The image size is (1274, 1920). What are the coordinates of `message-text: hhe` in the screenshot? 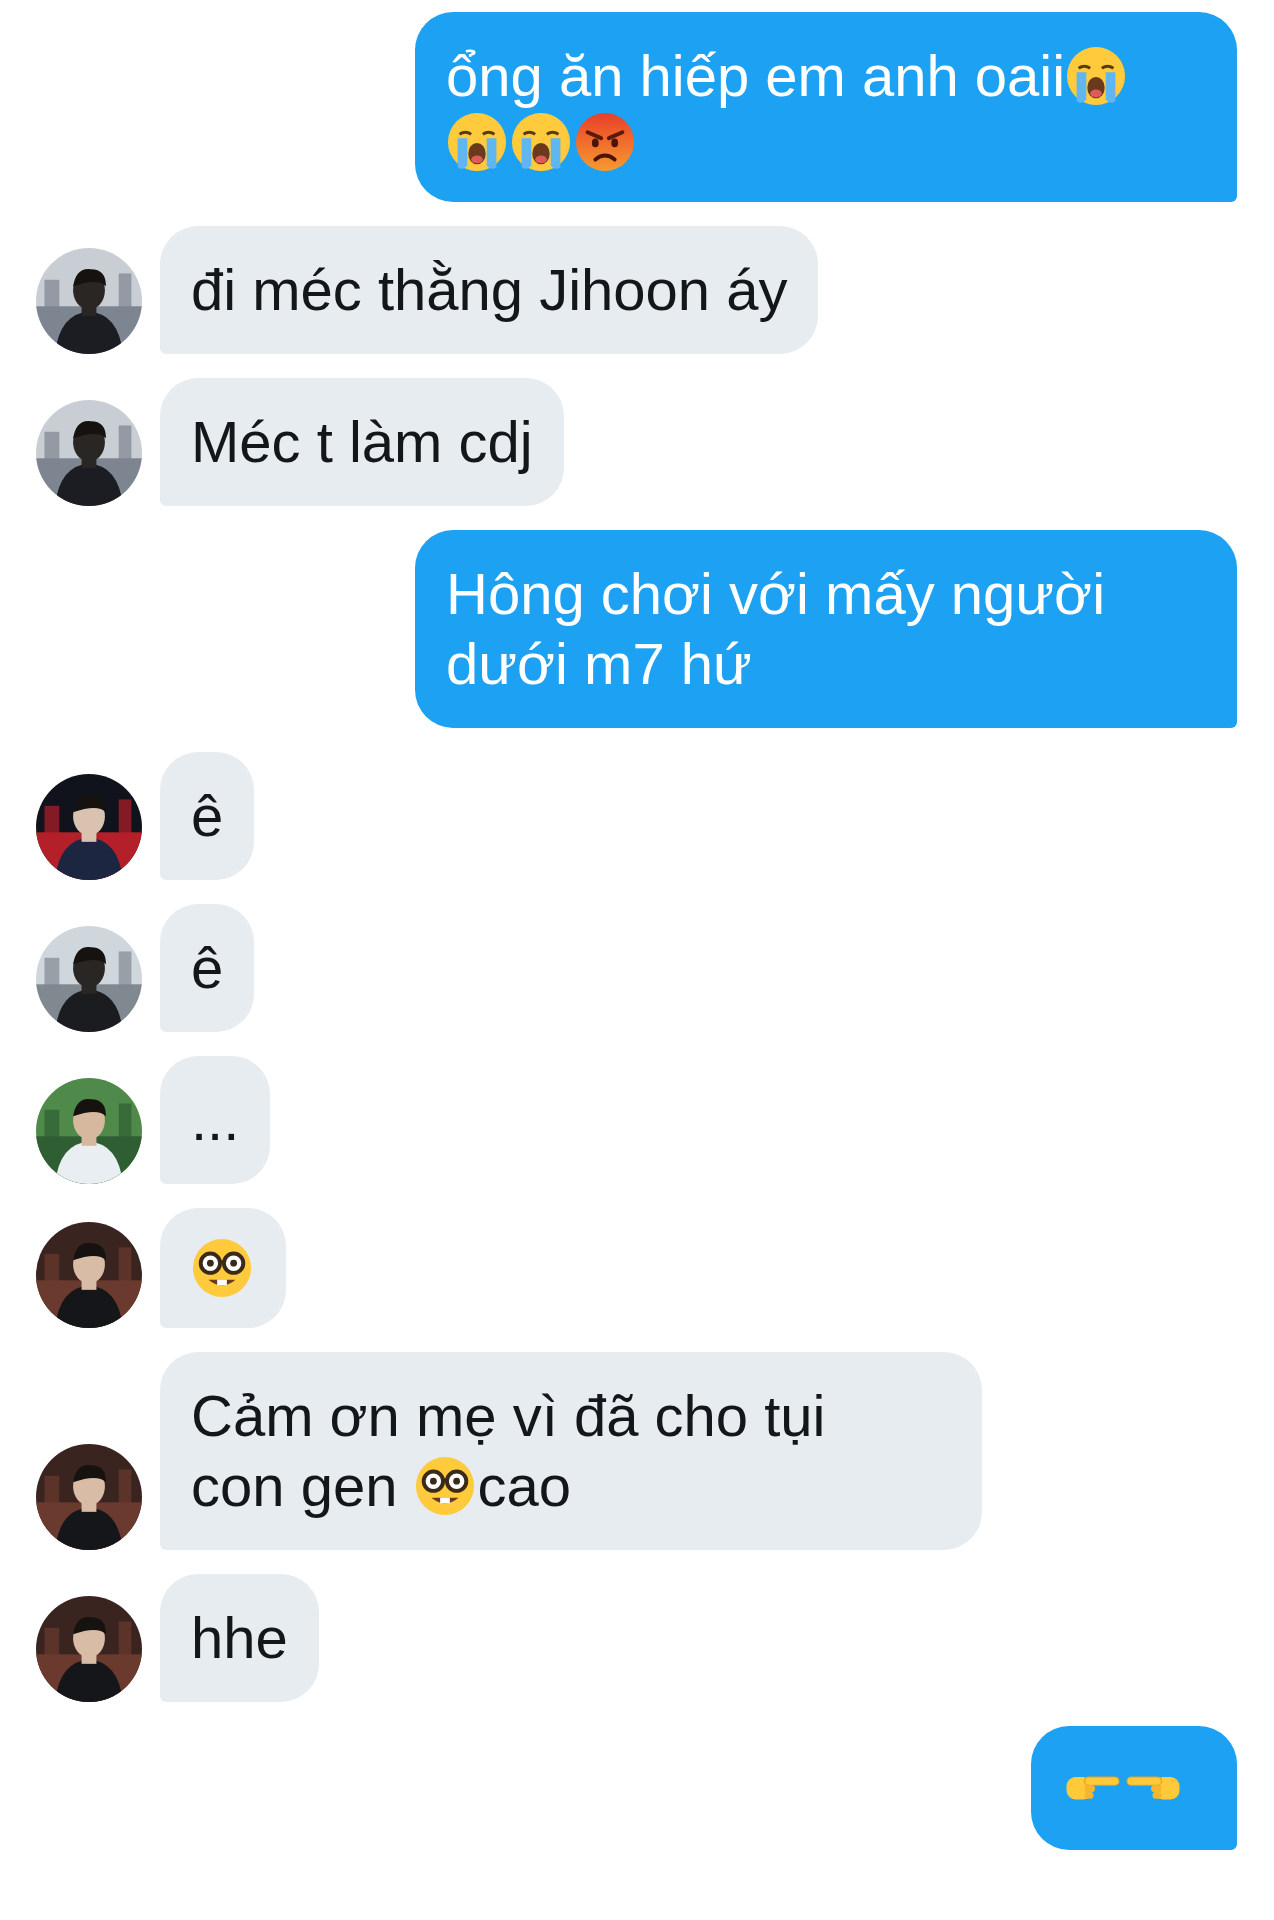 It's located at (239, 1638).